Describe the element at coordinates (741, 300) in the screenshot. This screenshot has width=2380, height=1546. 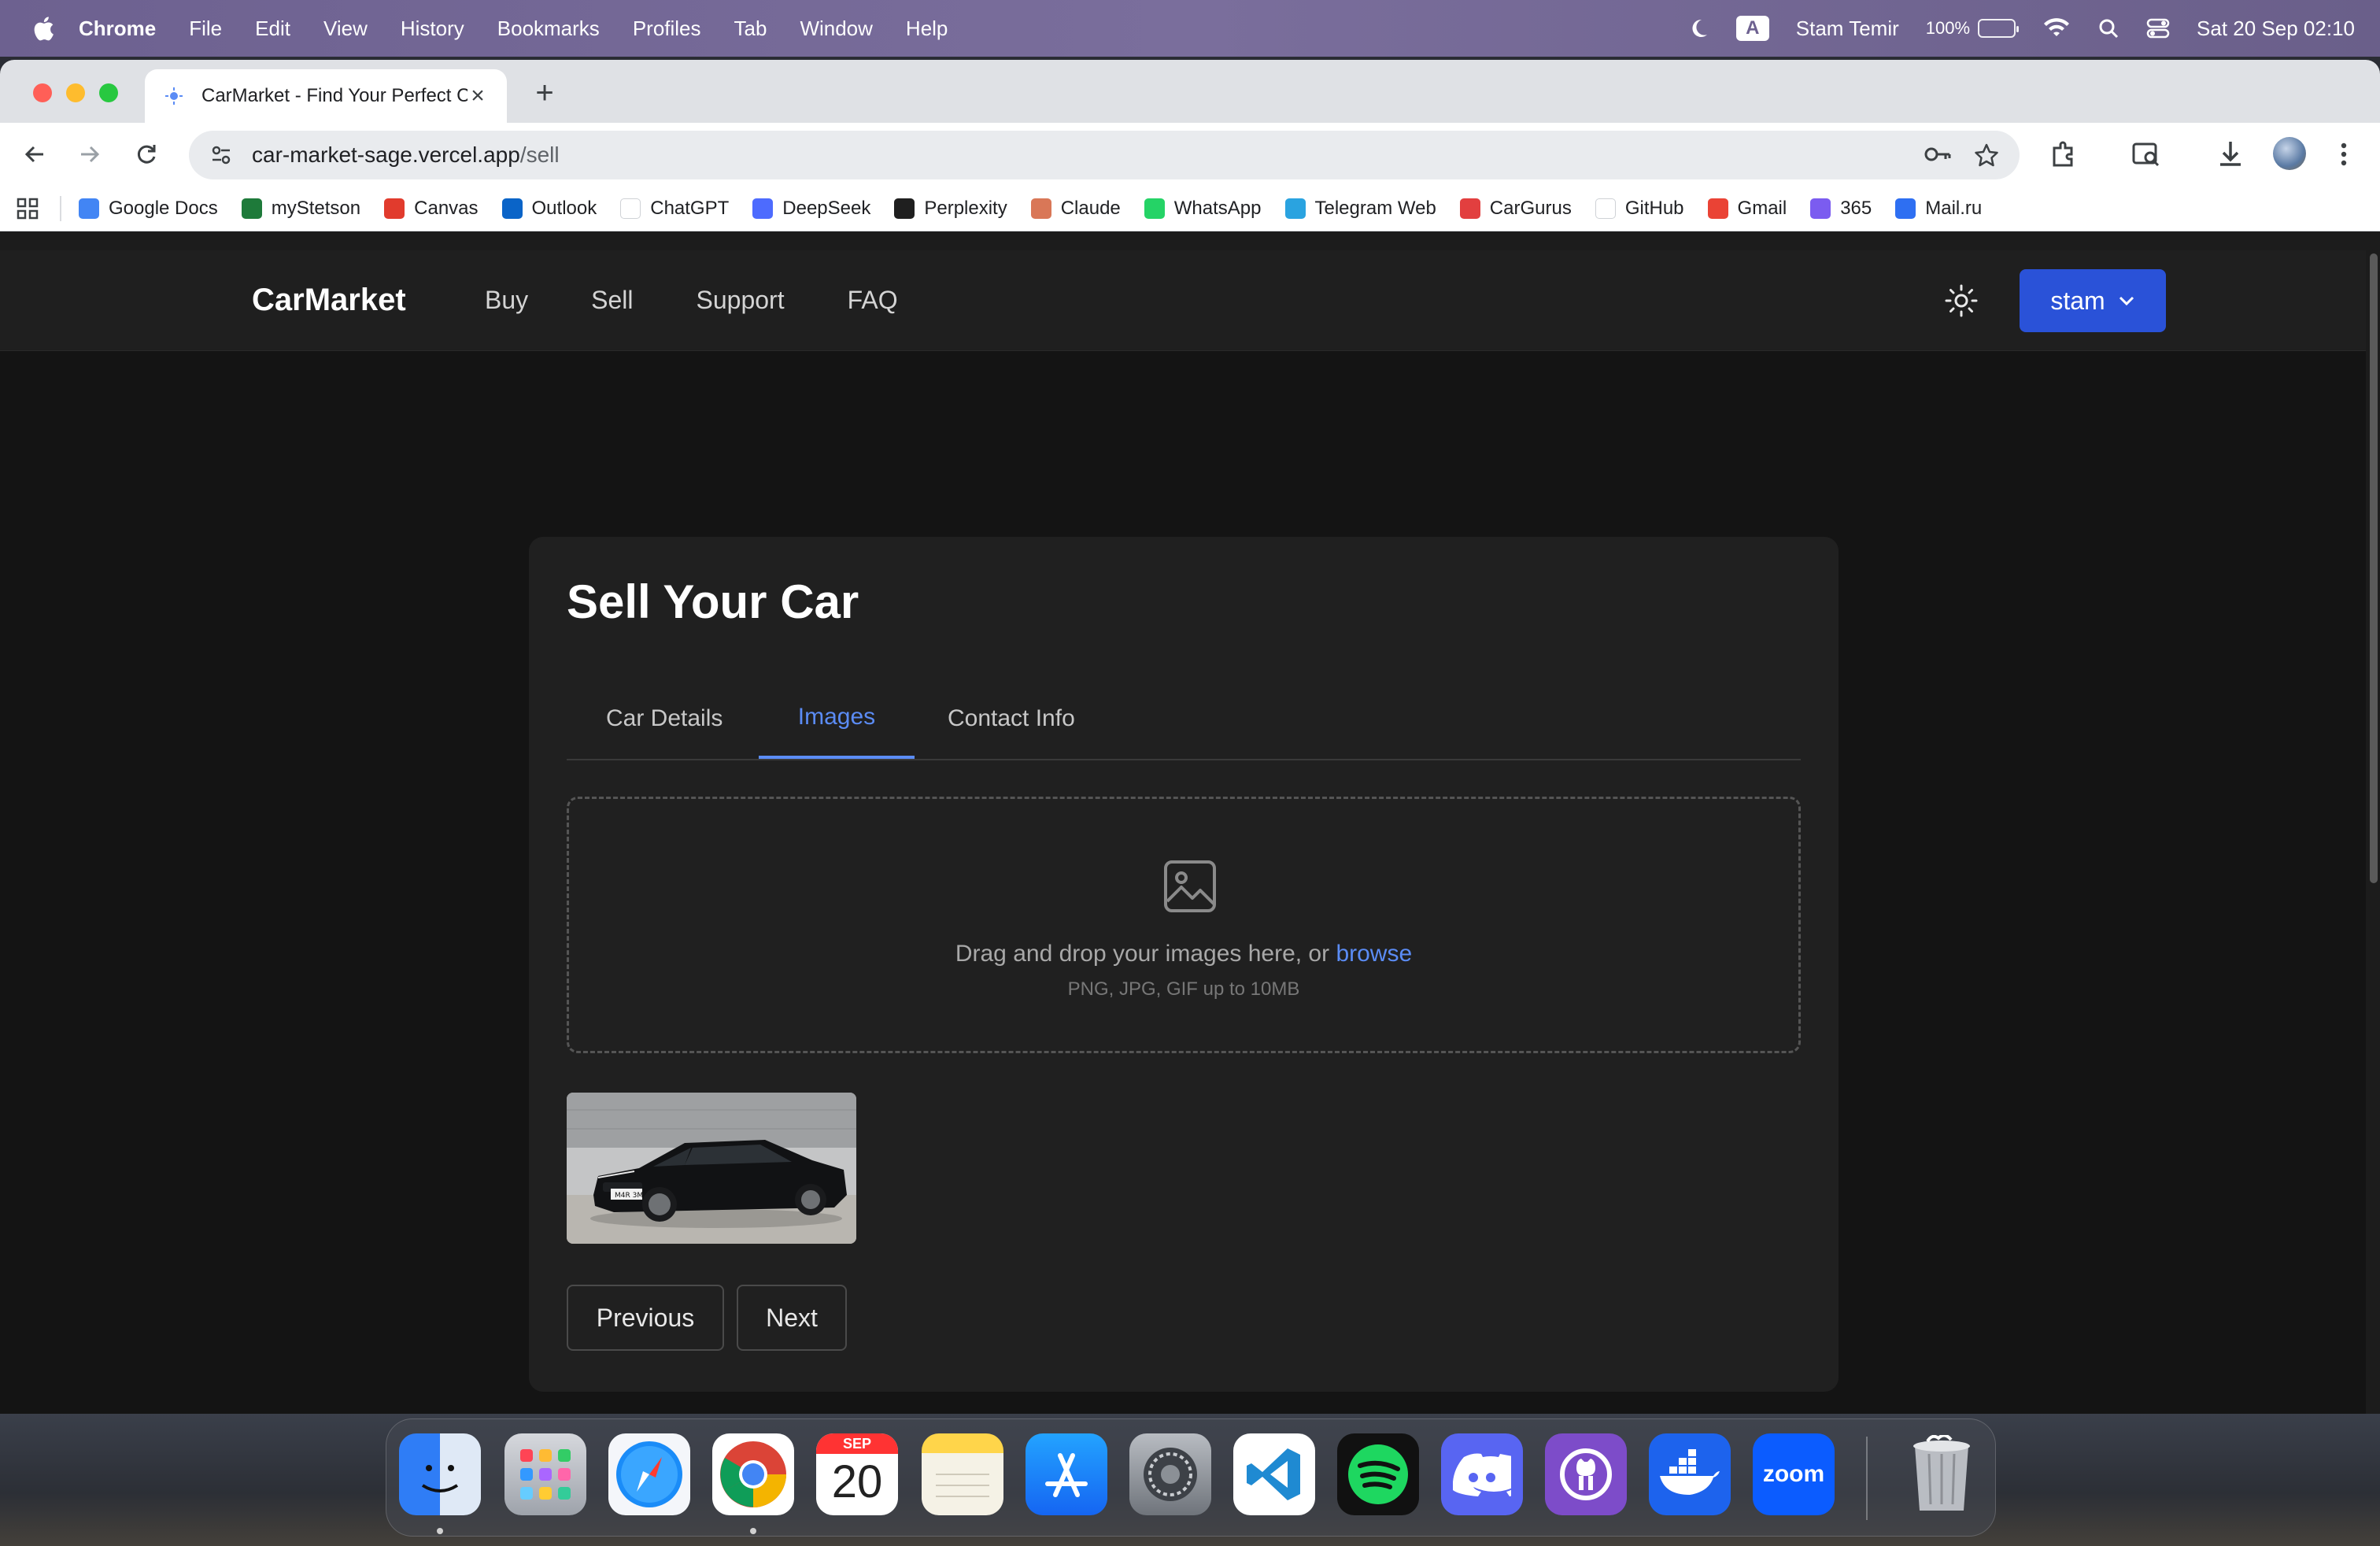
I see `nav-support: Support` at that location.